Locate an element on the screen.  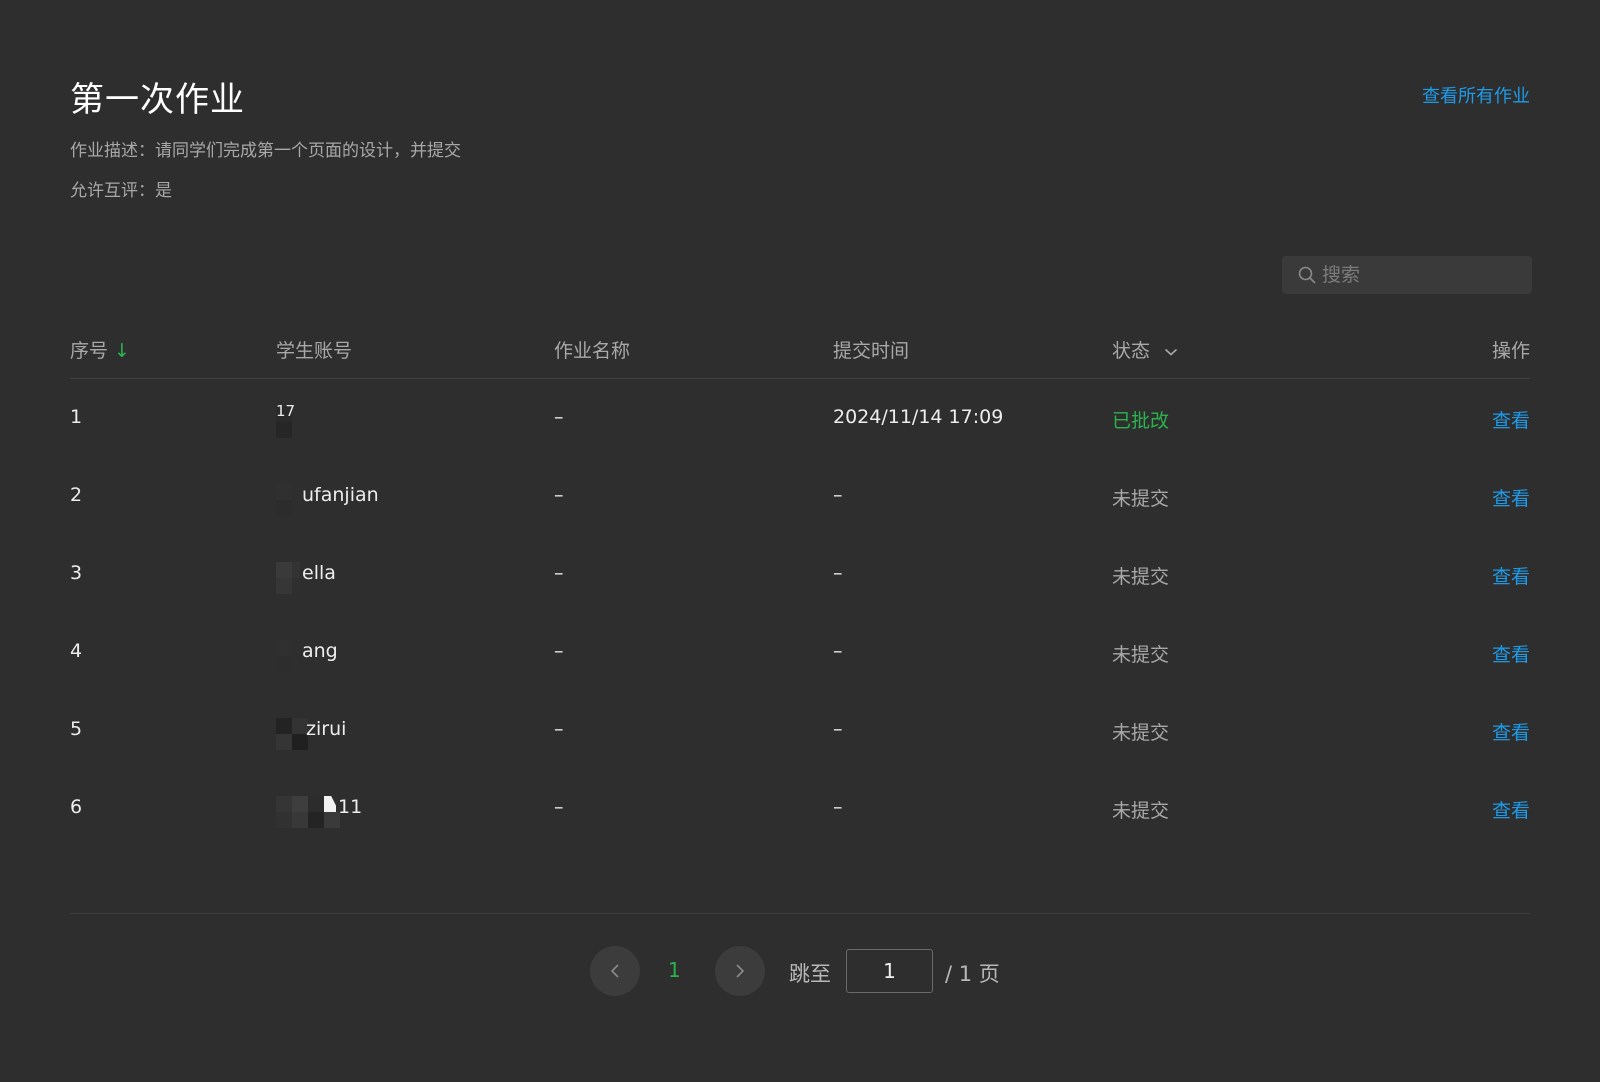
current-page-number: 1 is located at coordinates (674, 970).